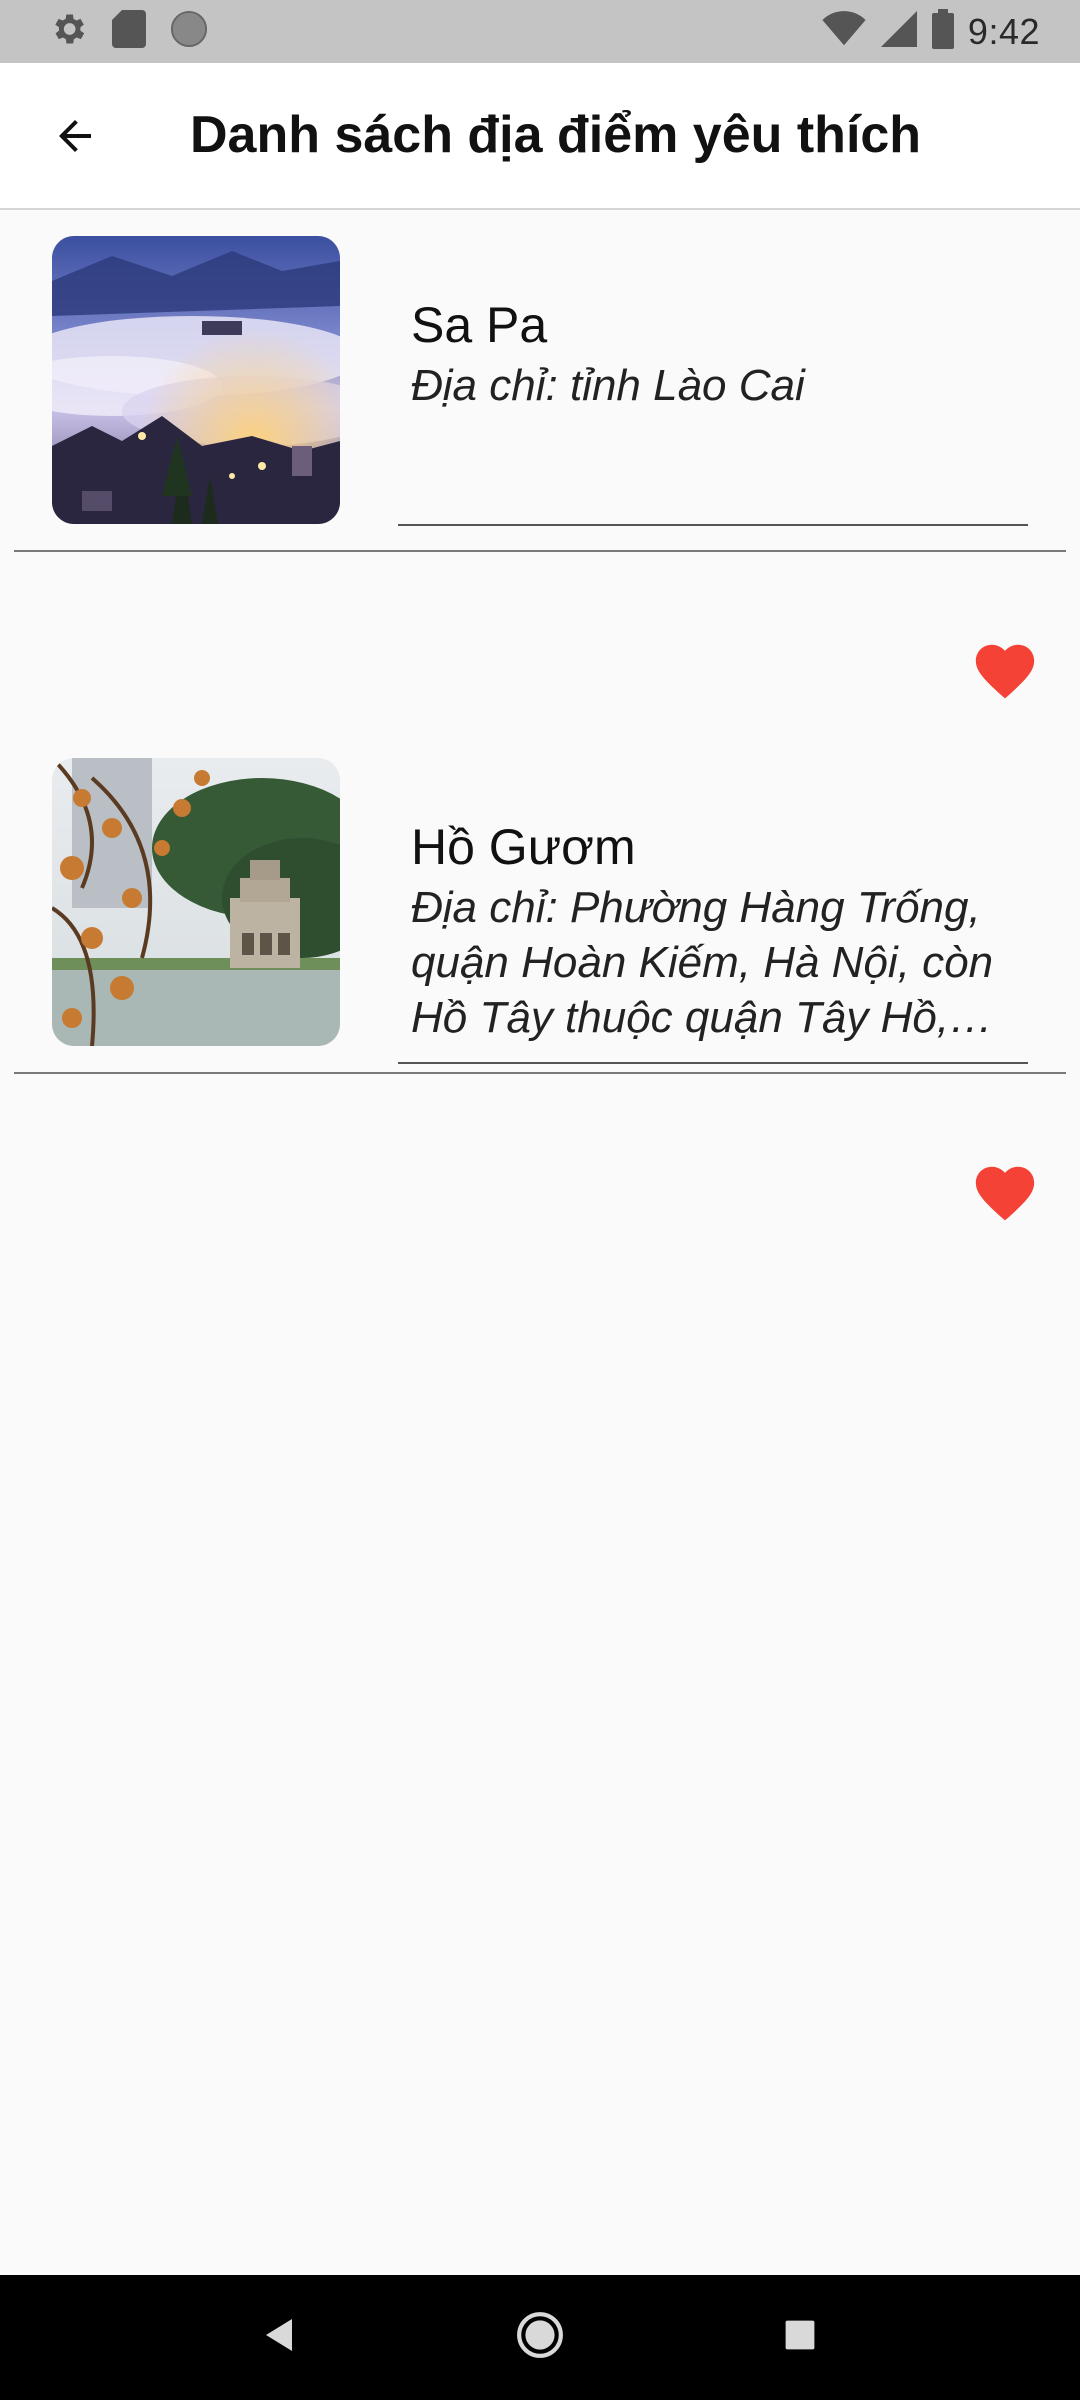 Image resolution: width=1080 pixels, height=2400 pixels. I want to click on settings-icon, so click(68, 31).